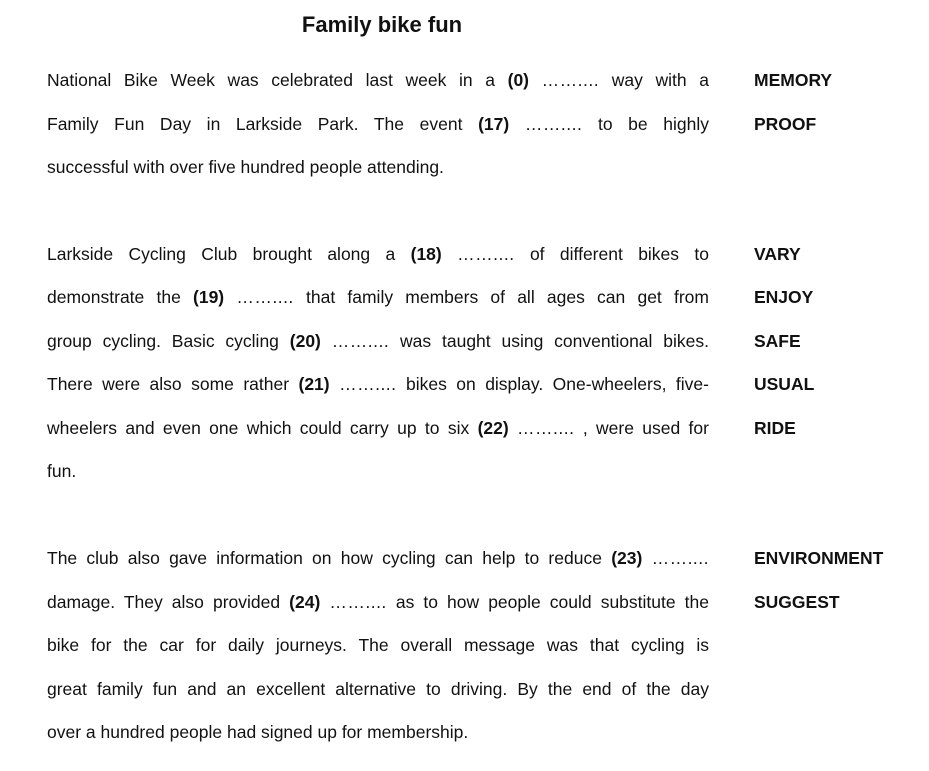 The image size is (929, 771). Describe the element at coordinates (168, 384) in the screenshot. I see `line-text: There were also some rather` at that location.